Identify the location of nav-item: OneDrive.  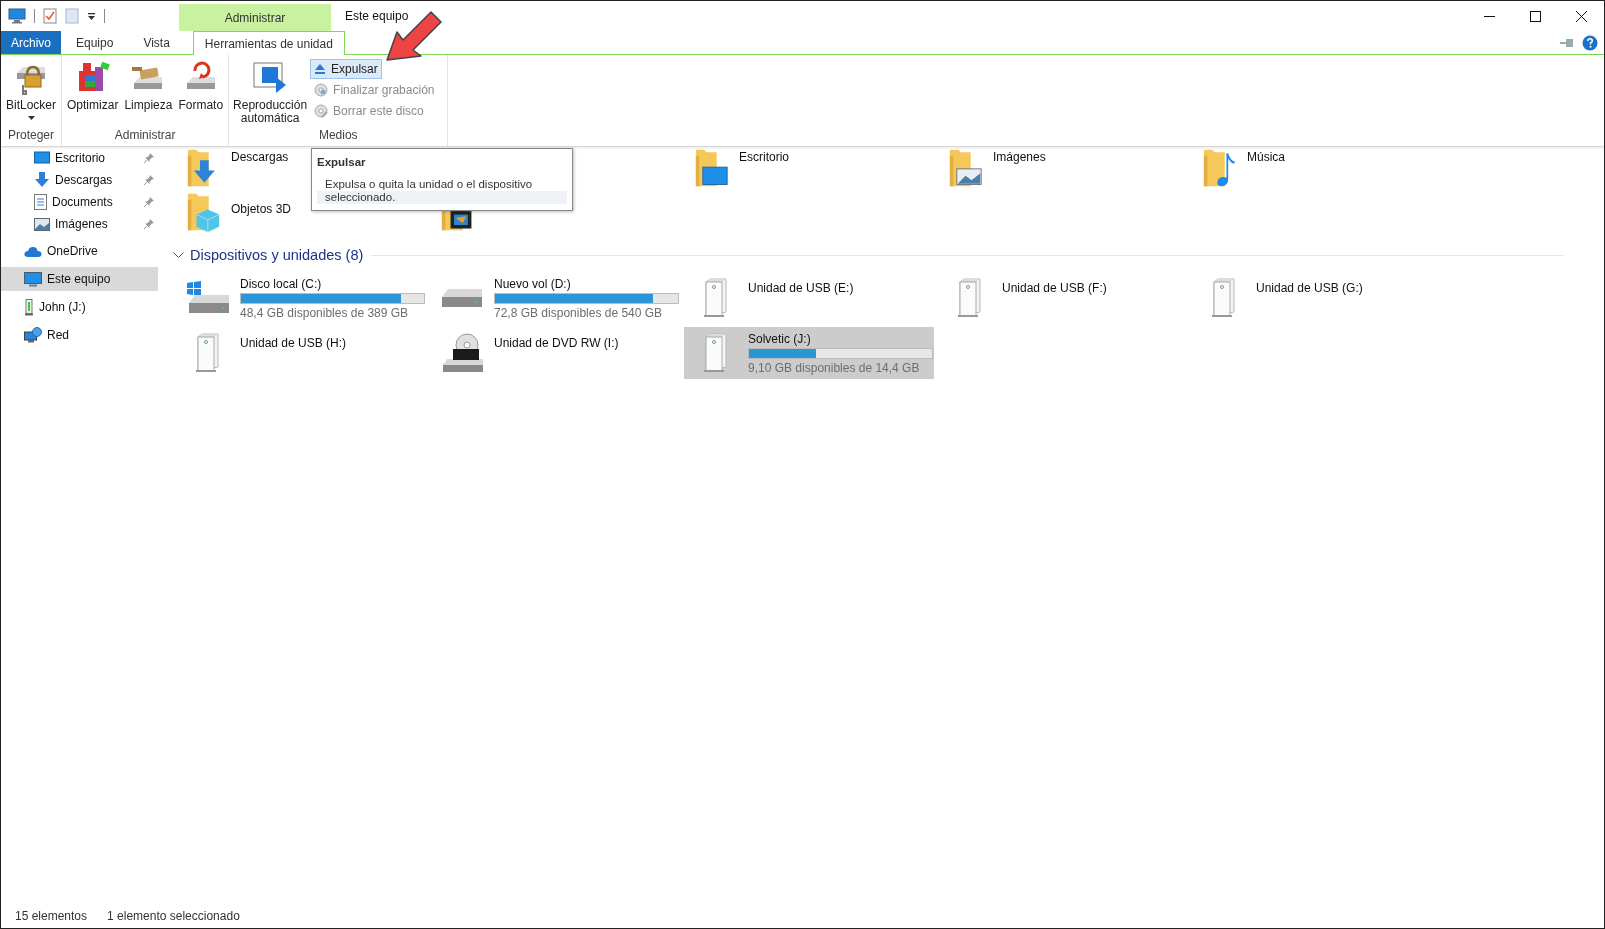
(79, 251).